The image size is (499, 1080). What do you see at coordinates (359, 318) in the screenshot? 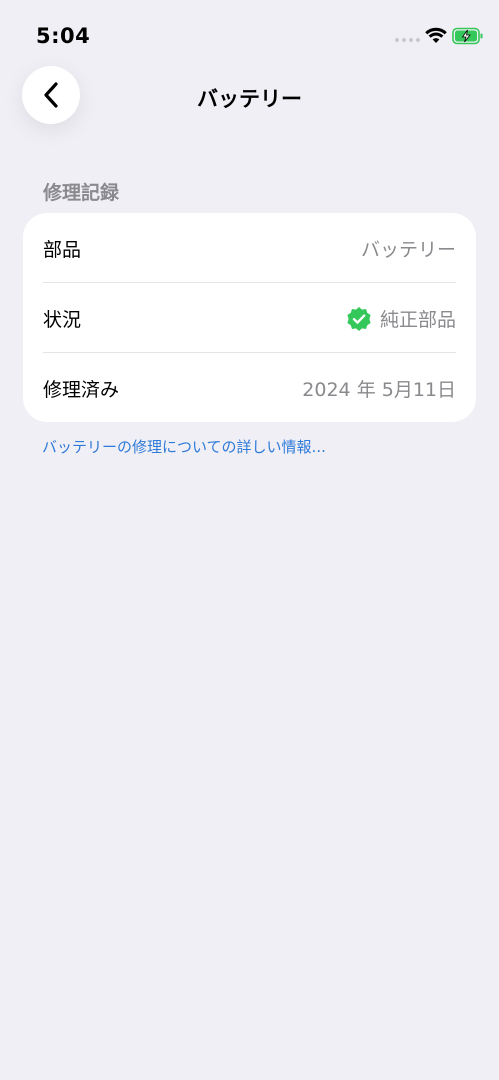
I see `verified-badge-icon` at bounding box center [359, 318].